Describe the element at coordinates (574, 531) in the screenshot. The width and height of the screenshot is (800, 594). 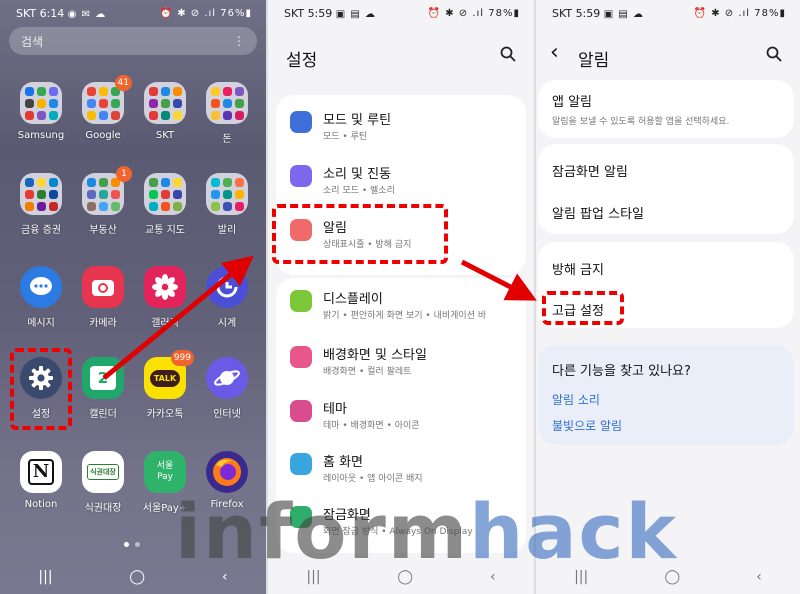
I see `watermark-part2: hack` at that location.